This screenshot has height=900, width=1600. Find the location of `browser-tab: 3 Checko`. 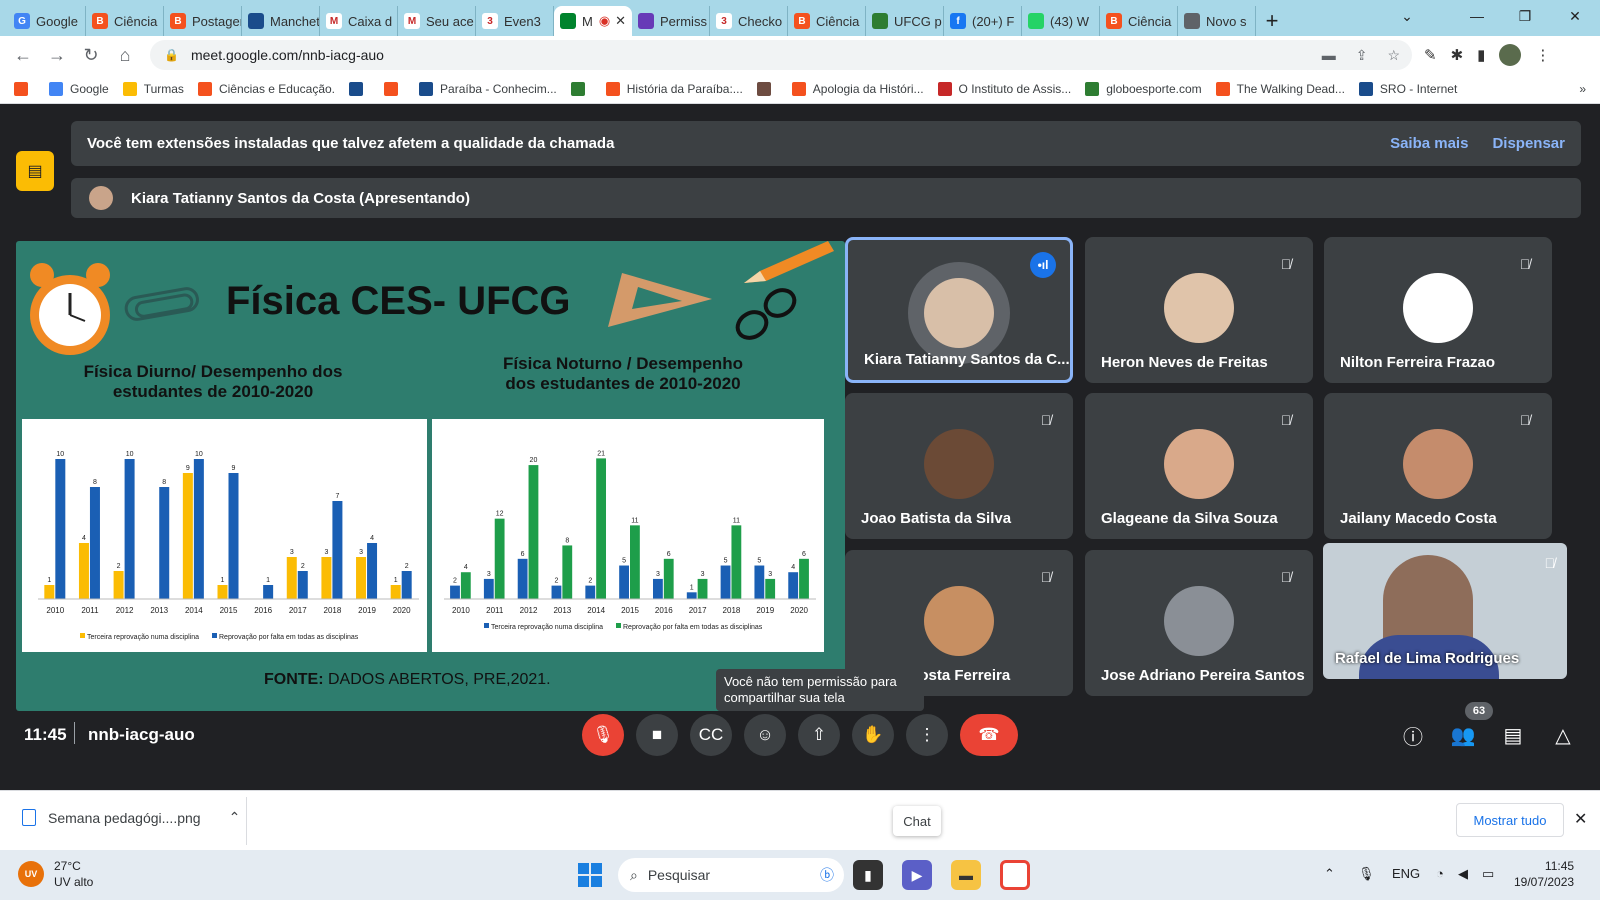

browser-tab: 3 Checko is located at coordinates (749, 21).